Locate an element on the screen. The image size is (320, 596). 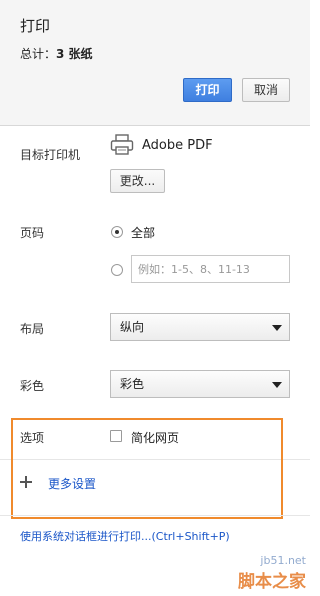
options-label: 选项 is located at coordinates (32, 438).